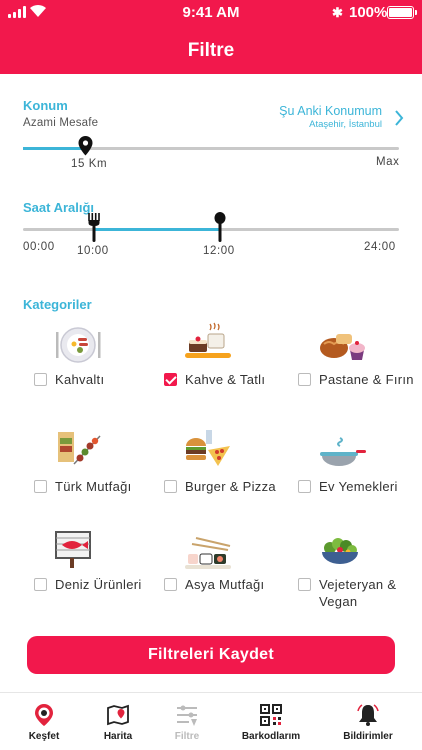 This screenshot has height=750, width=422. I want to click on bakery-icon, so click(342, 347).